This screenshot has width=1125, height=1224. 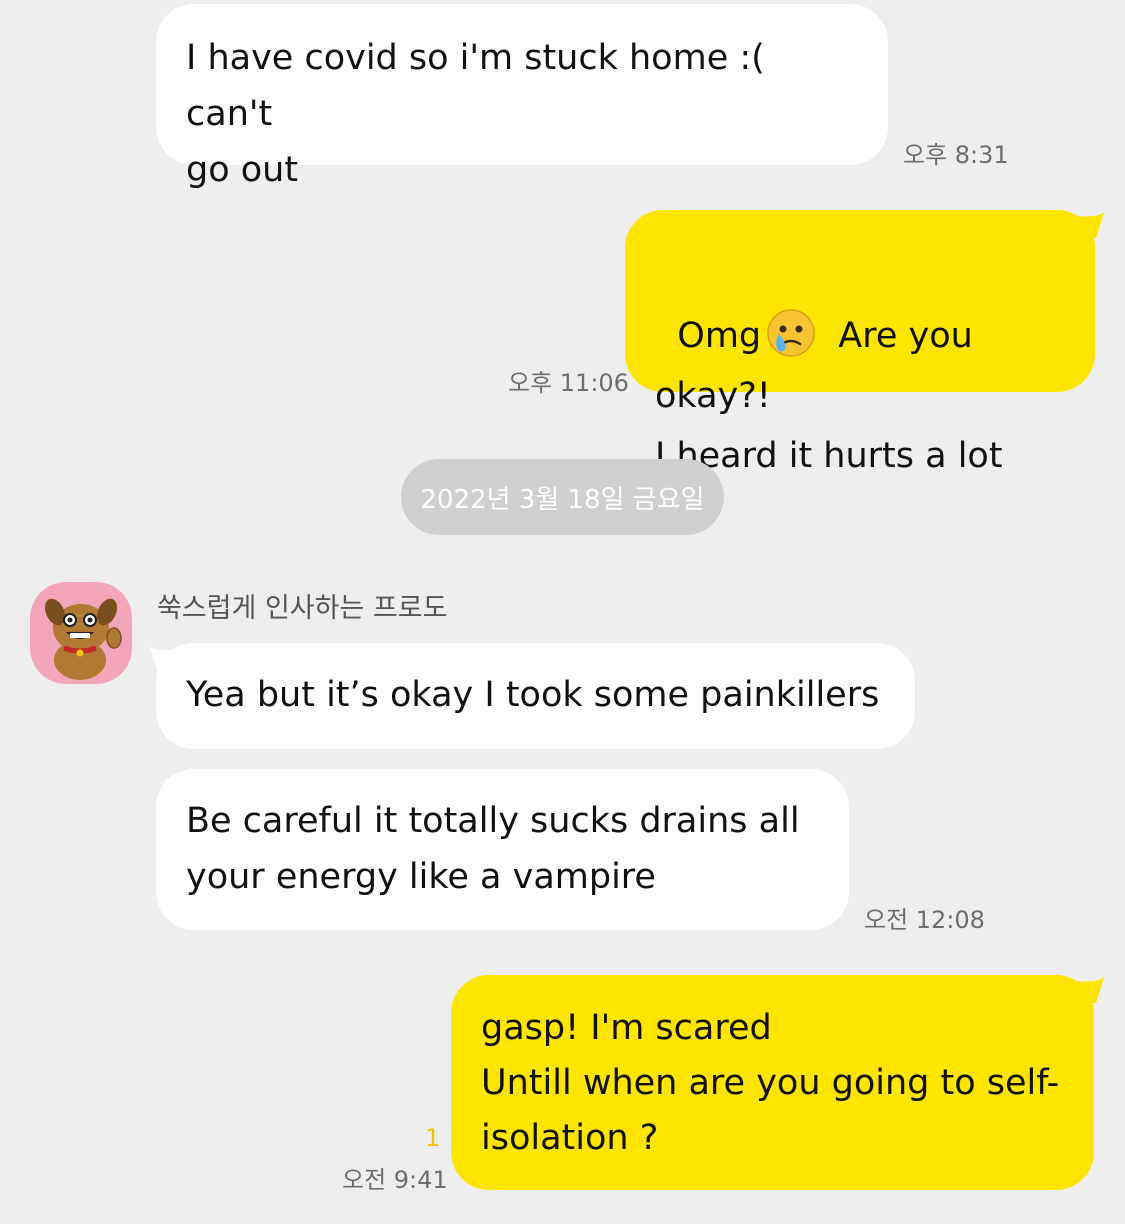 I want to click on sender-name: 쑥스럽게 인사하는 프로도, so click(x=302, y=608).